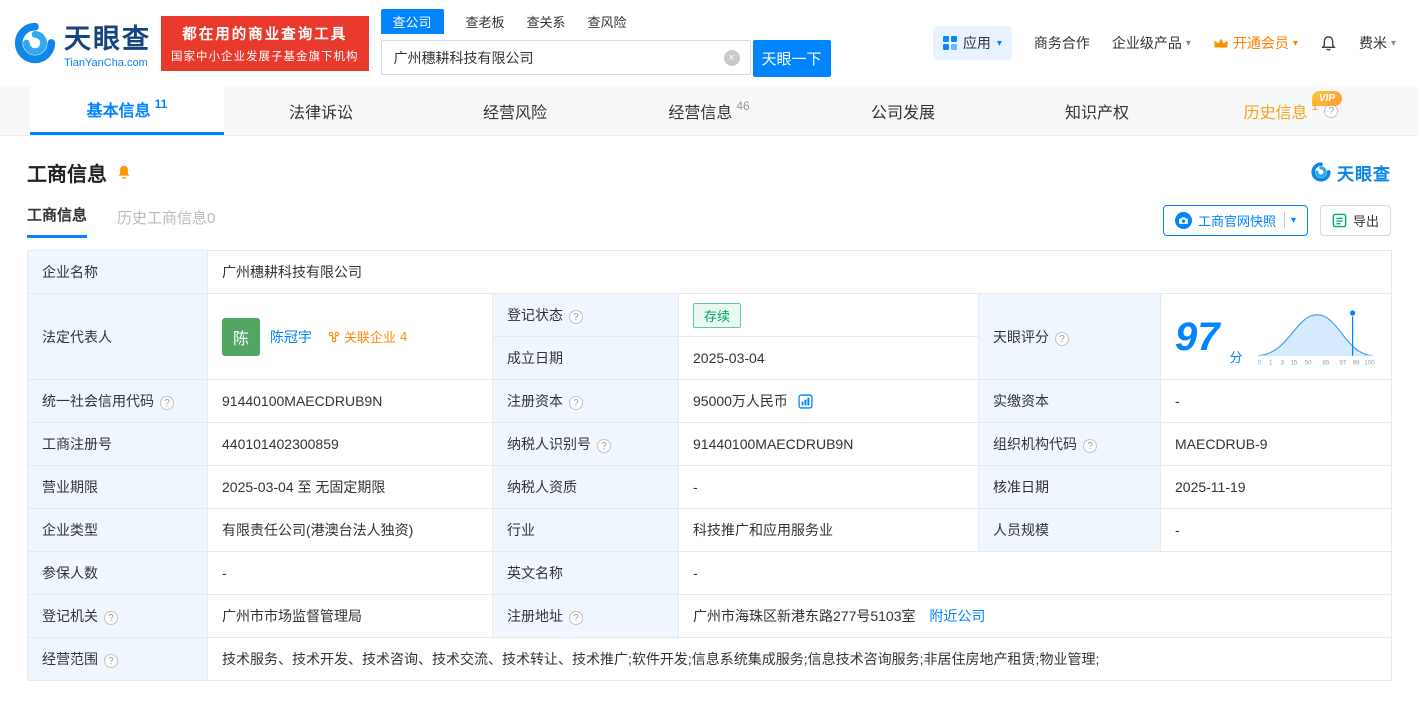 This screenshot has height=712, width=1418. I want to click on field-label-credit-code: 统一社会信用代码, so click(117, 401).